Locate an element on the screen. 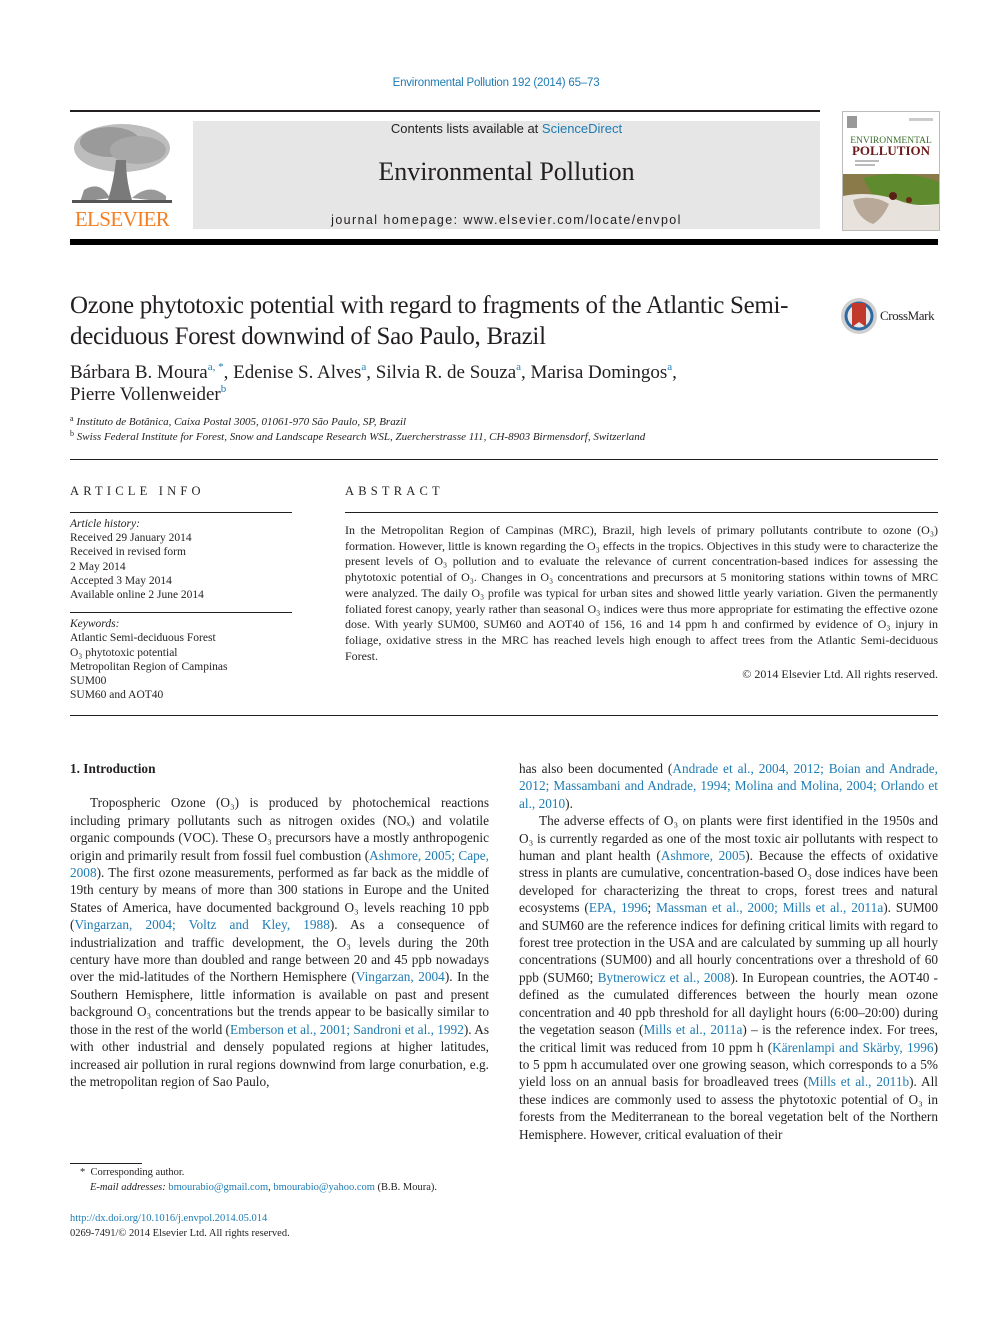  paragraph-text: has also been documented ( is located at coordinates (596, 768).